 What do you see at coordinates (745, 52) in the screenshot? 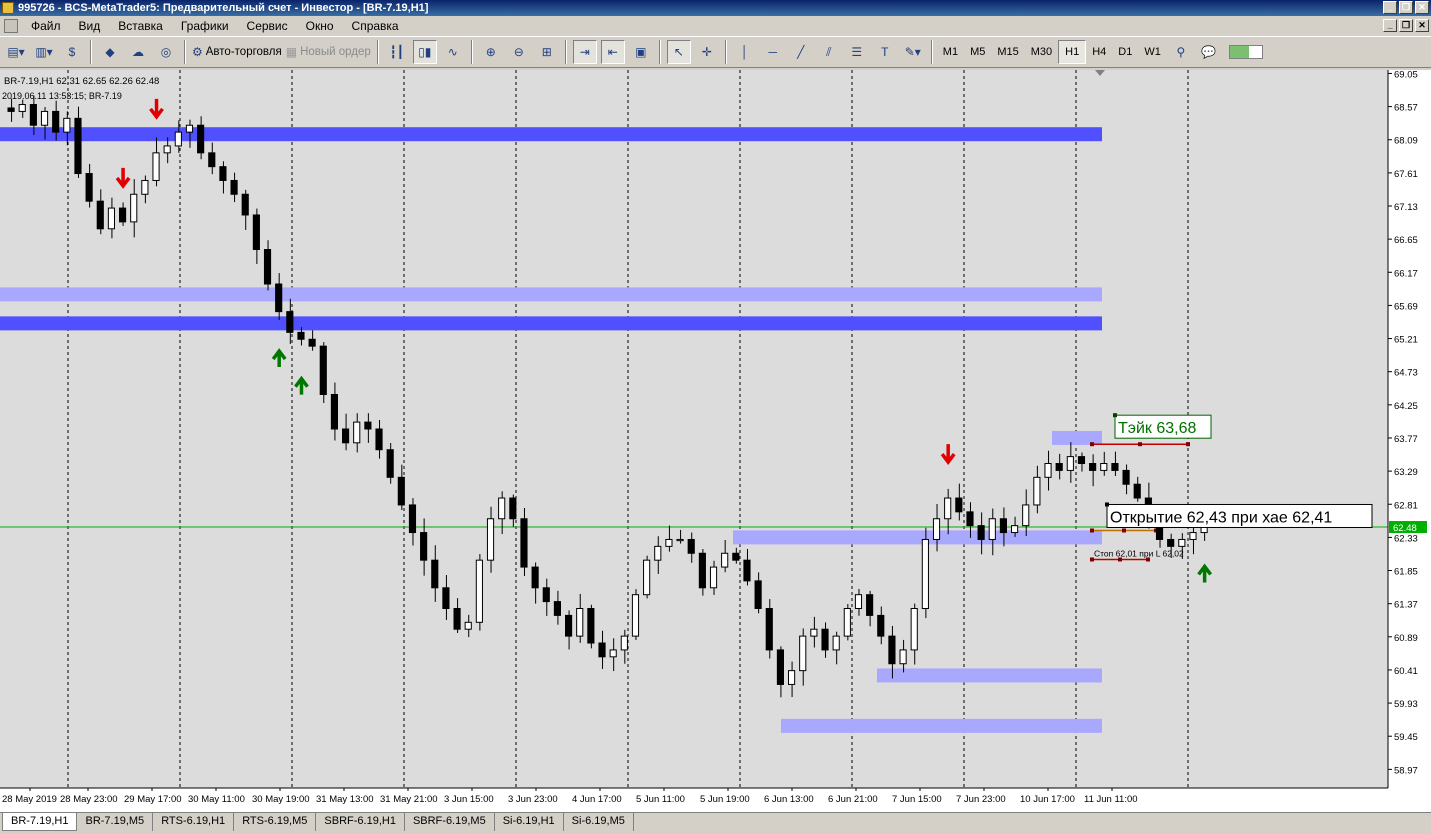
I see `vertical-line-icon: │` at bounding box center [745, 52].